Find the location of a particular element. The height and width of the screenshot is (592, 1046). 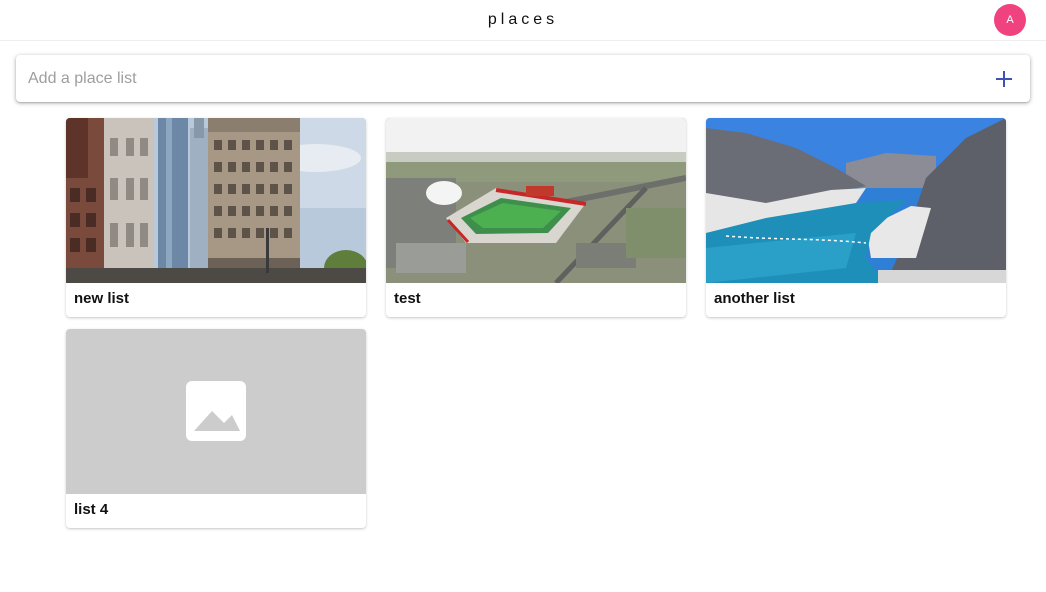

add-list-bar is located at coordinates (523, 78).